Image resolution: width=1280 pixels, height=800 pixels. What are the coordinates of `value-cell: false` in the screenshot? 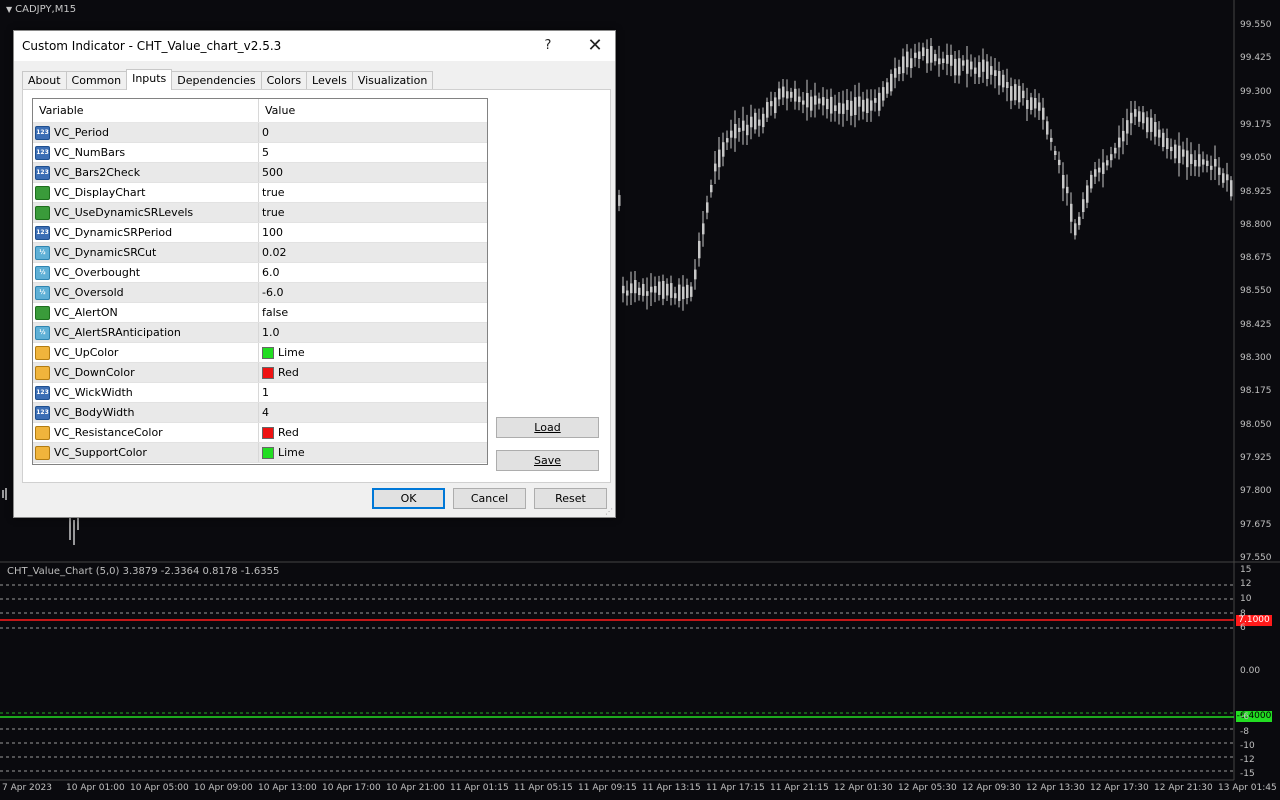 It's located at (273, 312).